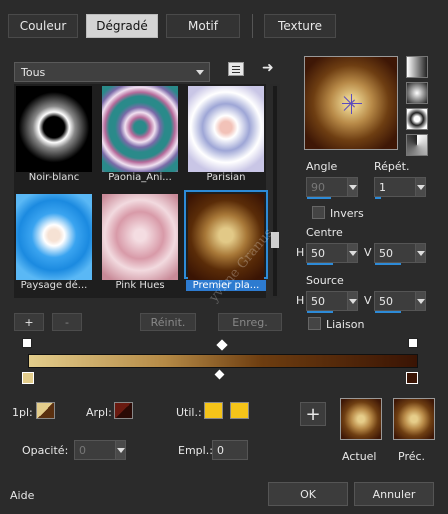  What do you see at coordinates (332, 188) in the screenshot?
I see `angle-input: 90` at bounding box center [332, 188].